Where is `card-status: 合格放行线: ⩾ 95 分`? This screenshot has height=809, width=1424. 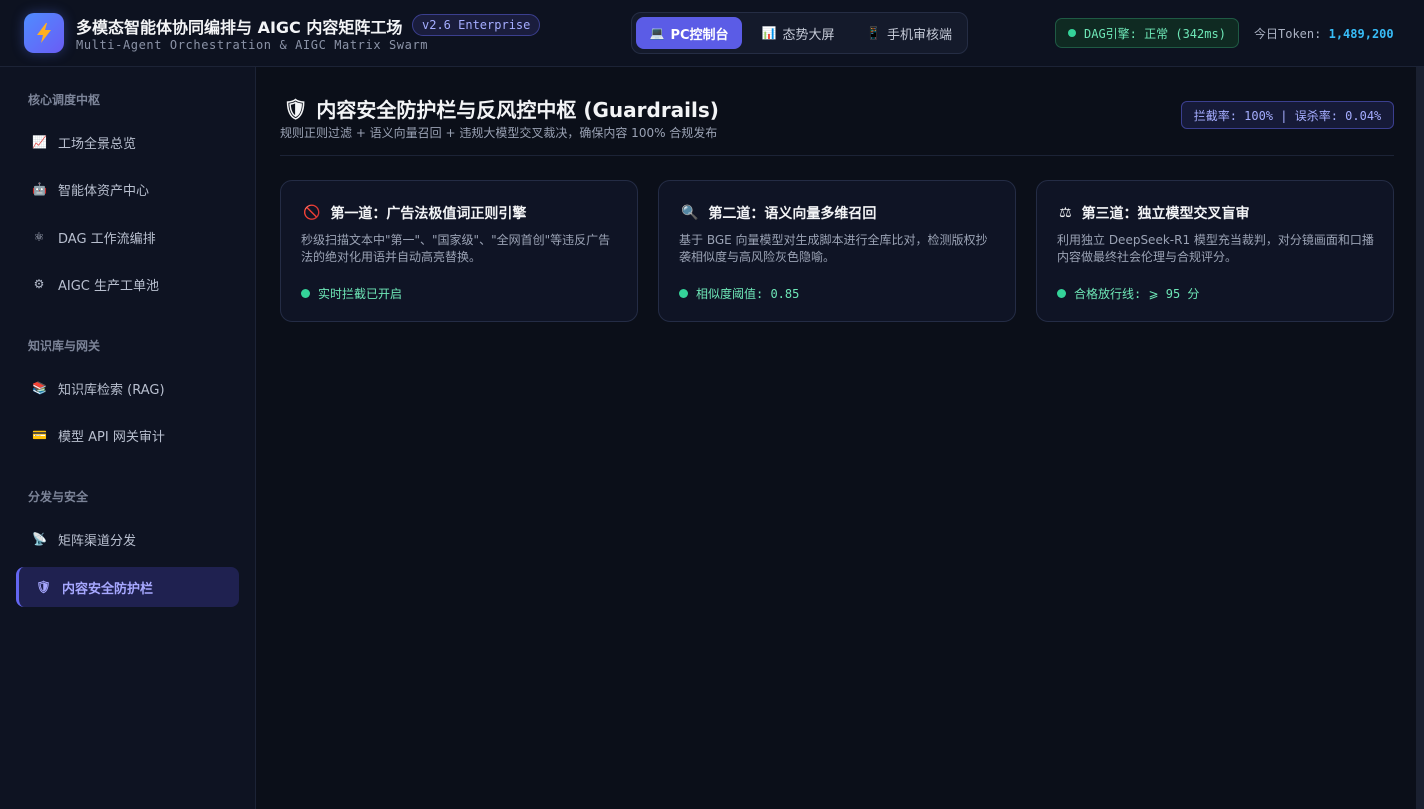
card-status: 合格放行线: ⩾ 95 分 is located at coordinates (1128, 293).